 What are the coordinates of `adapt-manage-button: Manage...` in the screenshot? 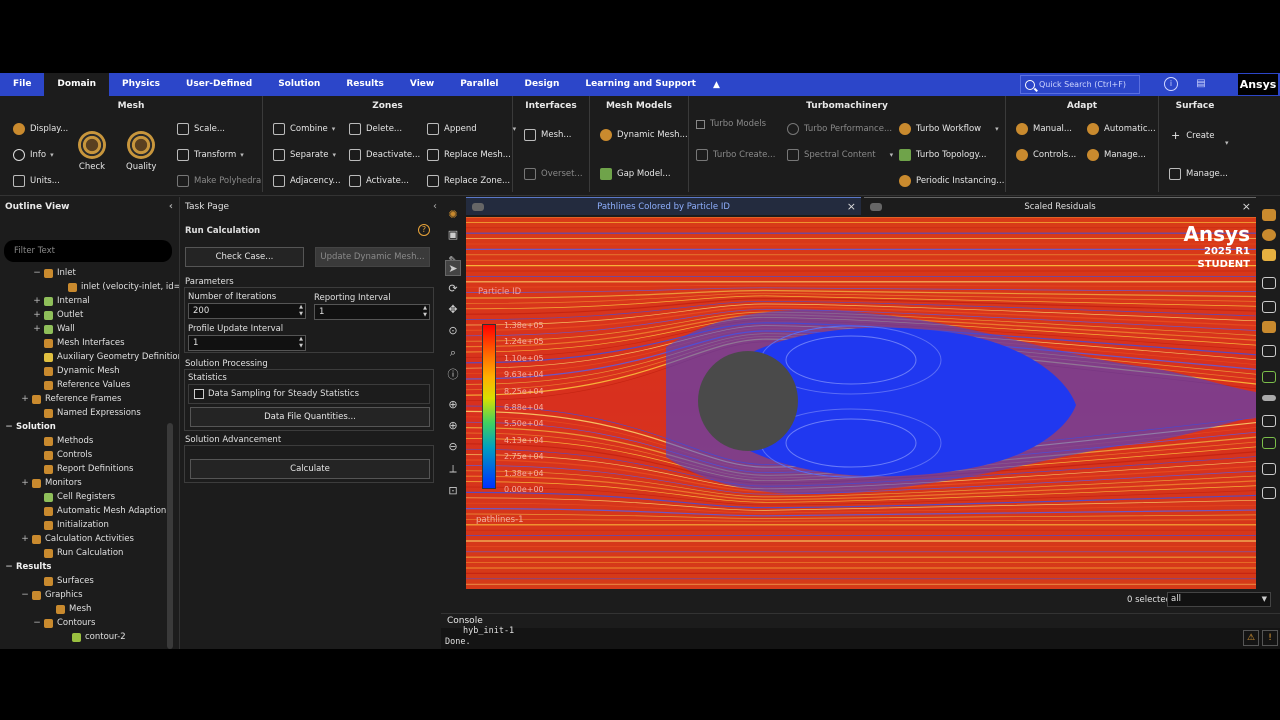 It's located at (1116, 155).